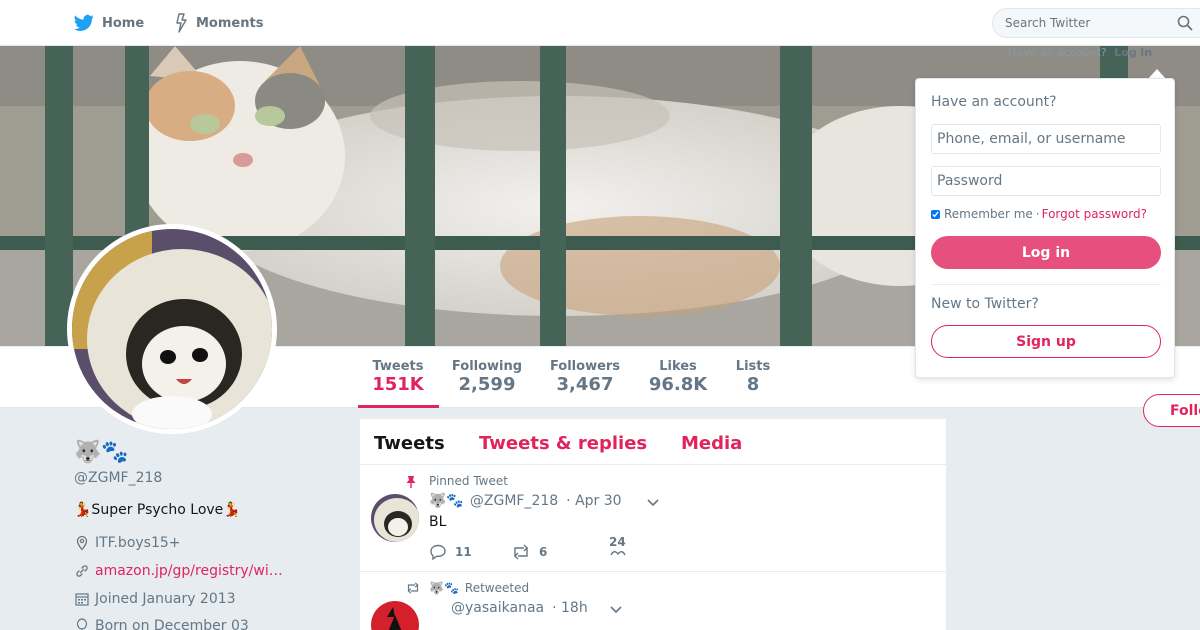  Describe the element at coordinates (1090, 23) in the screenshot. I see `search-input` at that location.